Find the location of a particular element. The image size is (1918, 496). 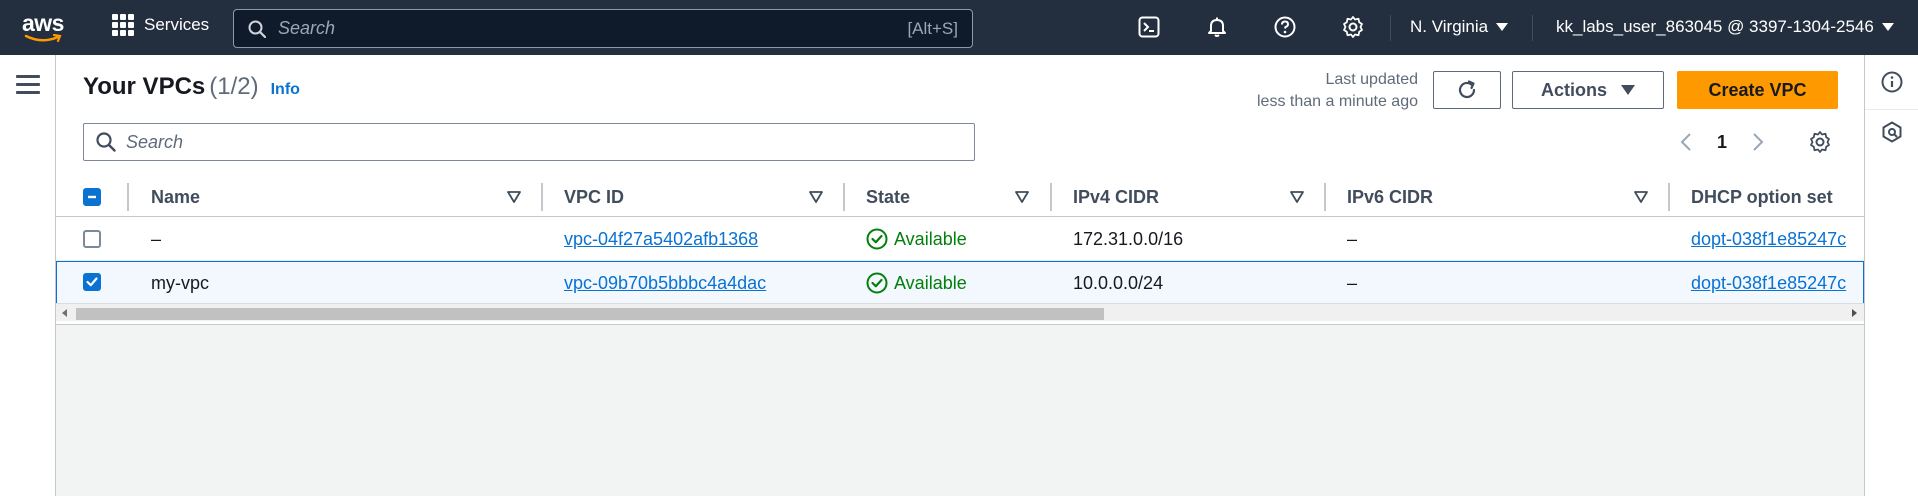

account-menu: kk_labs_user_863045 @ 3397-1304-2546 is located at coordinates (1725, 27).